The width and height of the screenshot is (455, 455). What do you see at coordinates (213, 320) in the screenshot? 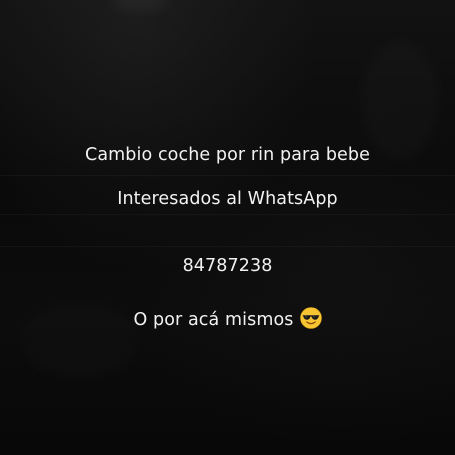
I see `post-text-line-4-label: O por acá mismos` at bounding box center [213, 320].